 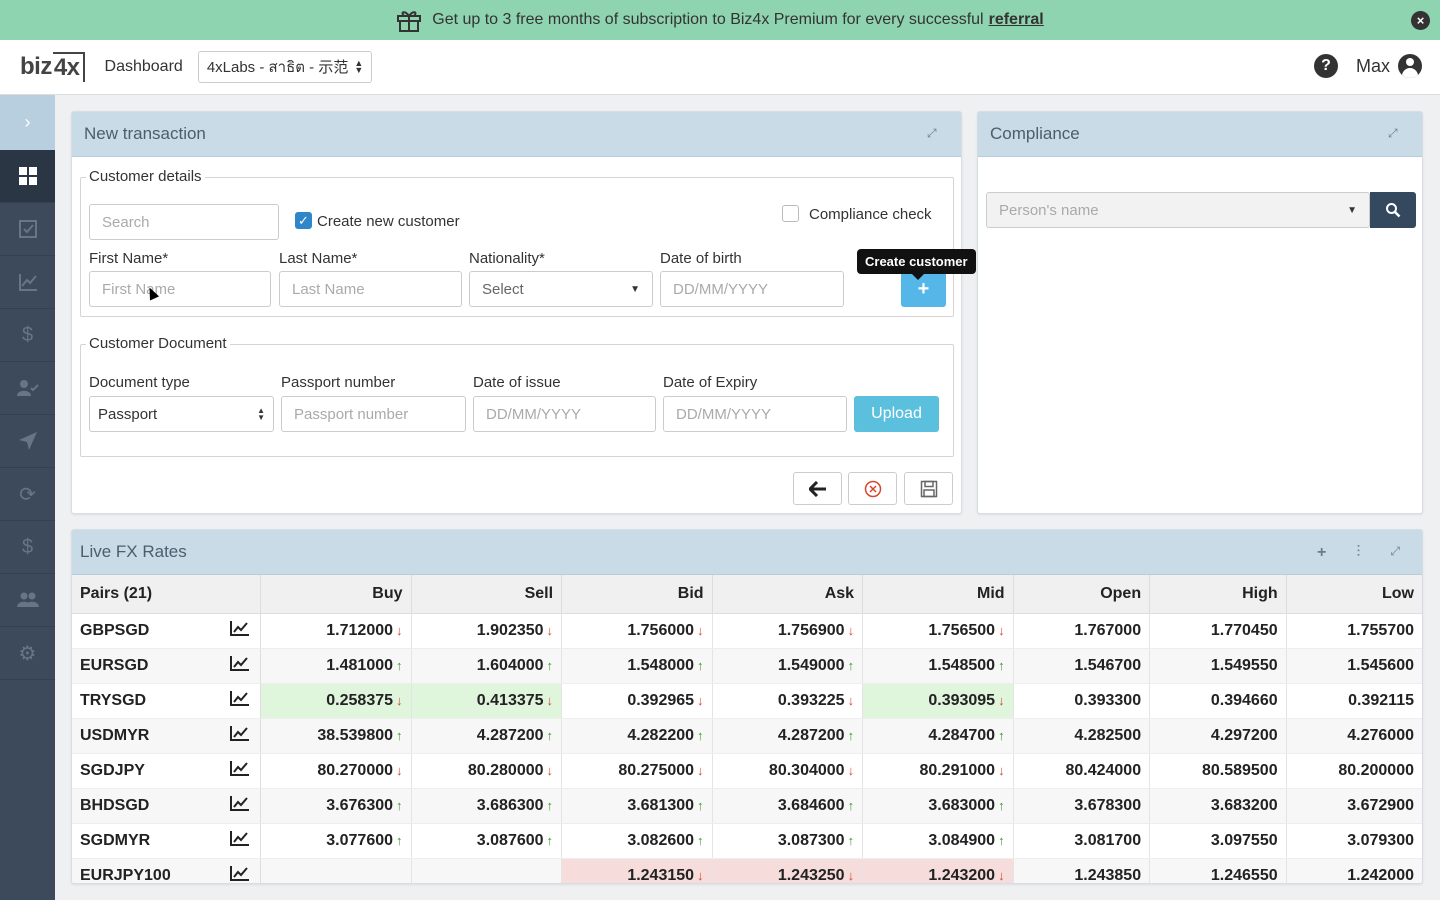 What do you see at coordinates (1381, 700) in the screenshot?
I see `low-cell-value: 0.392115` at bounding box center [1381, 700].